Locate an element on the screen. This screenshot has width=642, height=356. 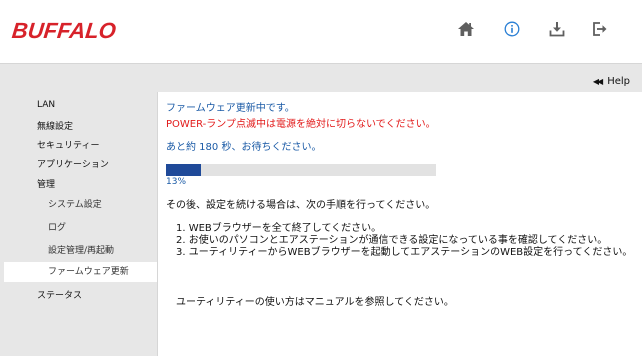
download-icon is located at coordinates (557, 29).